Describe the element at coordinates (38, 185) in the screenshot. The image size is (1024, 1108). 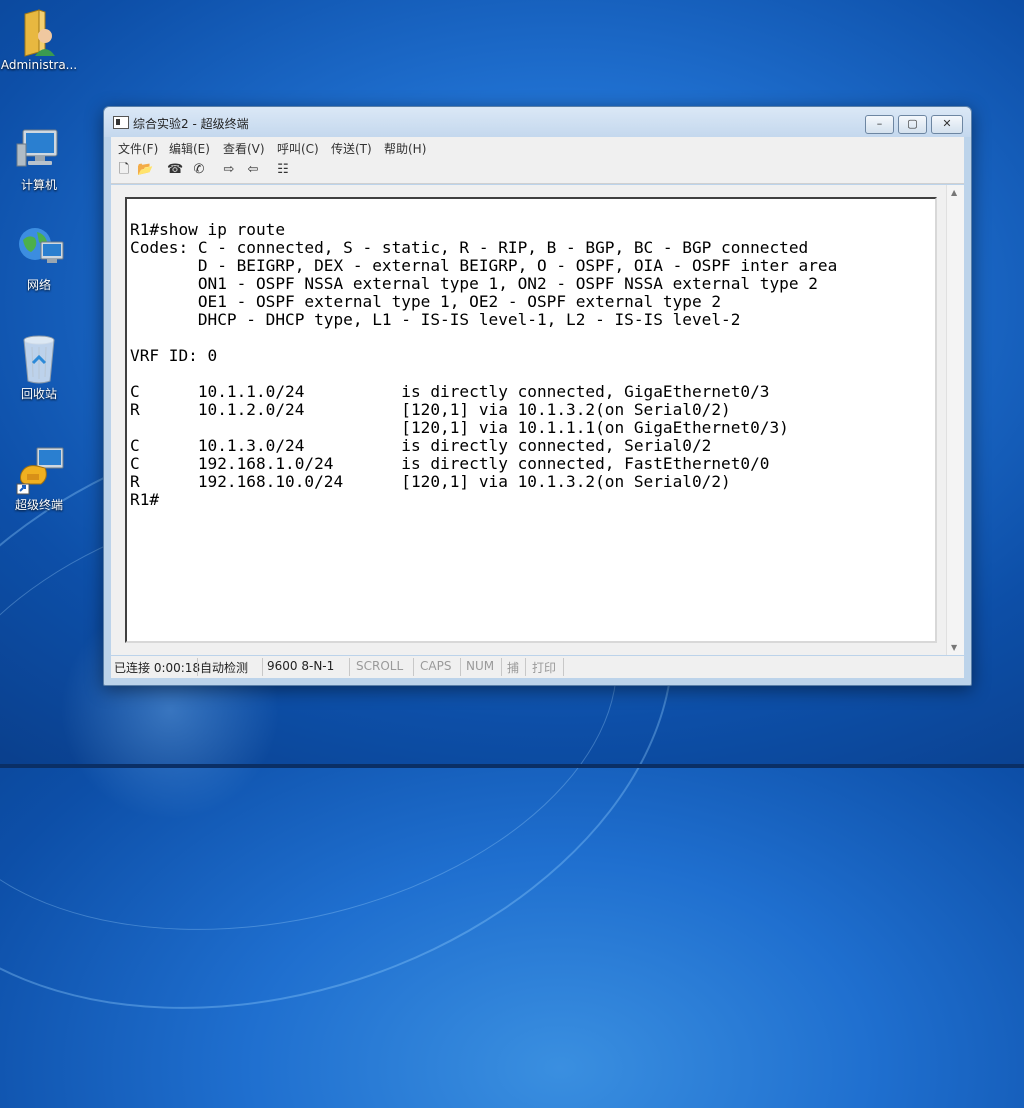
I see `desktop-icon-label: 计算机` at that location.